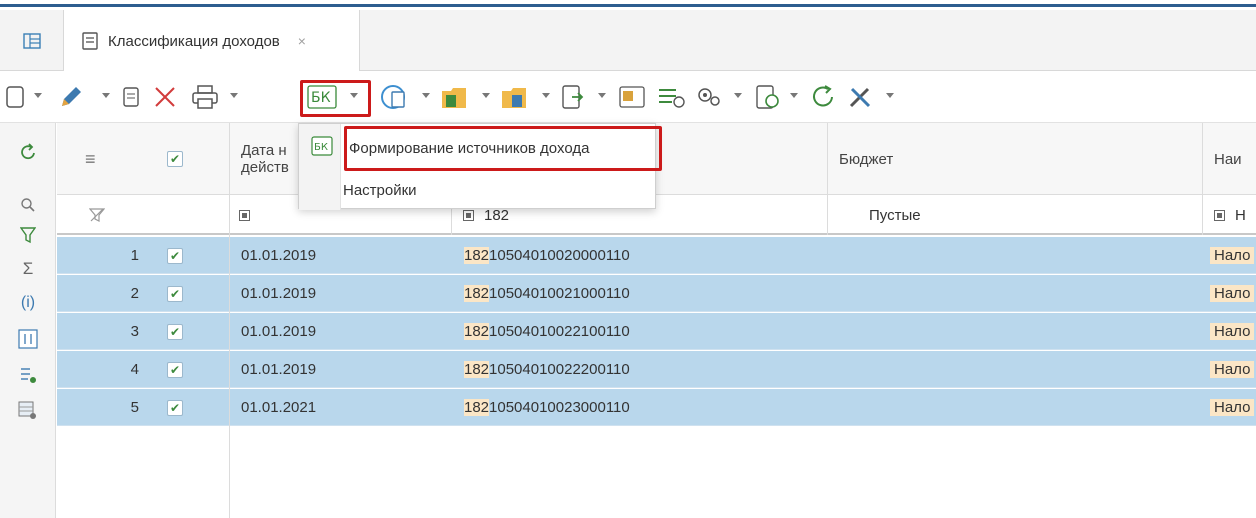  I want to click on header-name: Наи, so click(1235, 159).